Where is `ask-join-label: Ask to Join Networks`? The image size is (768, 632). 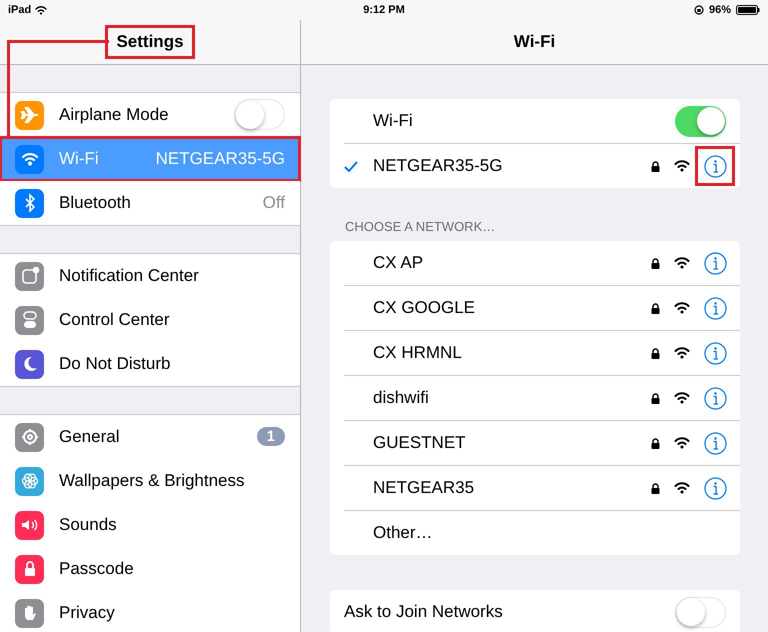
ask-join-label: Ask to Join Networks is located at coordinates (424, 612).